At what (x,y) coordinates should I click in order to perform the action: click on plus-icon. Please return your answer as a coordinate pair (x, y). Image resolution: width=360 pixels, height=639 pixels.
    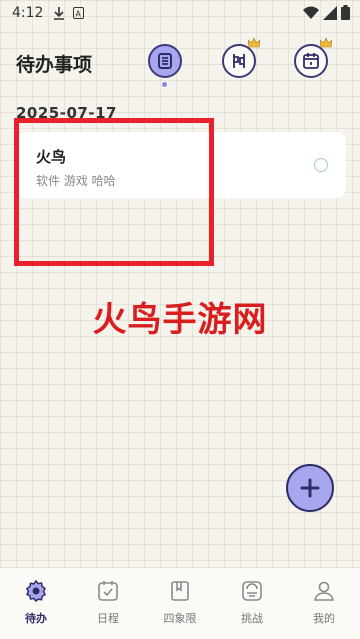
    Looking at the image, I should click on (310, 488).